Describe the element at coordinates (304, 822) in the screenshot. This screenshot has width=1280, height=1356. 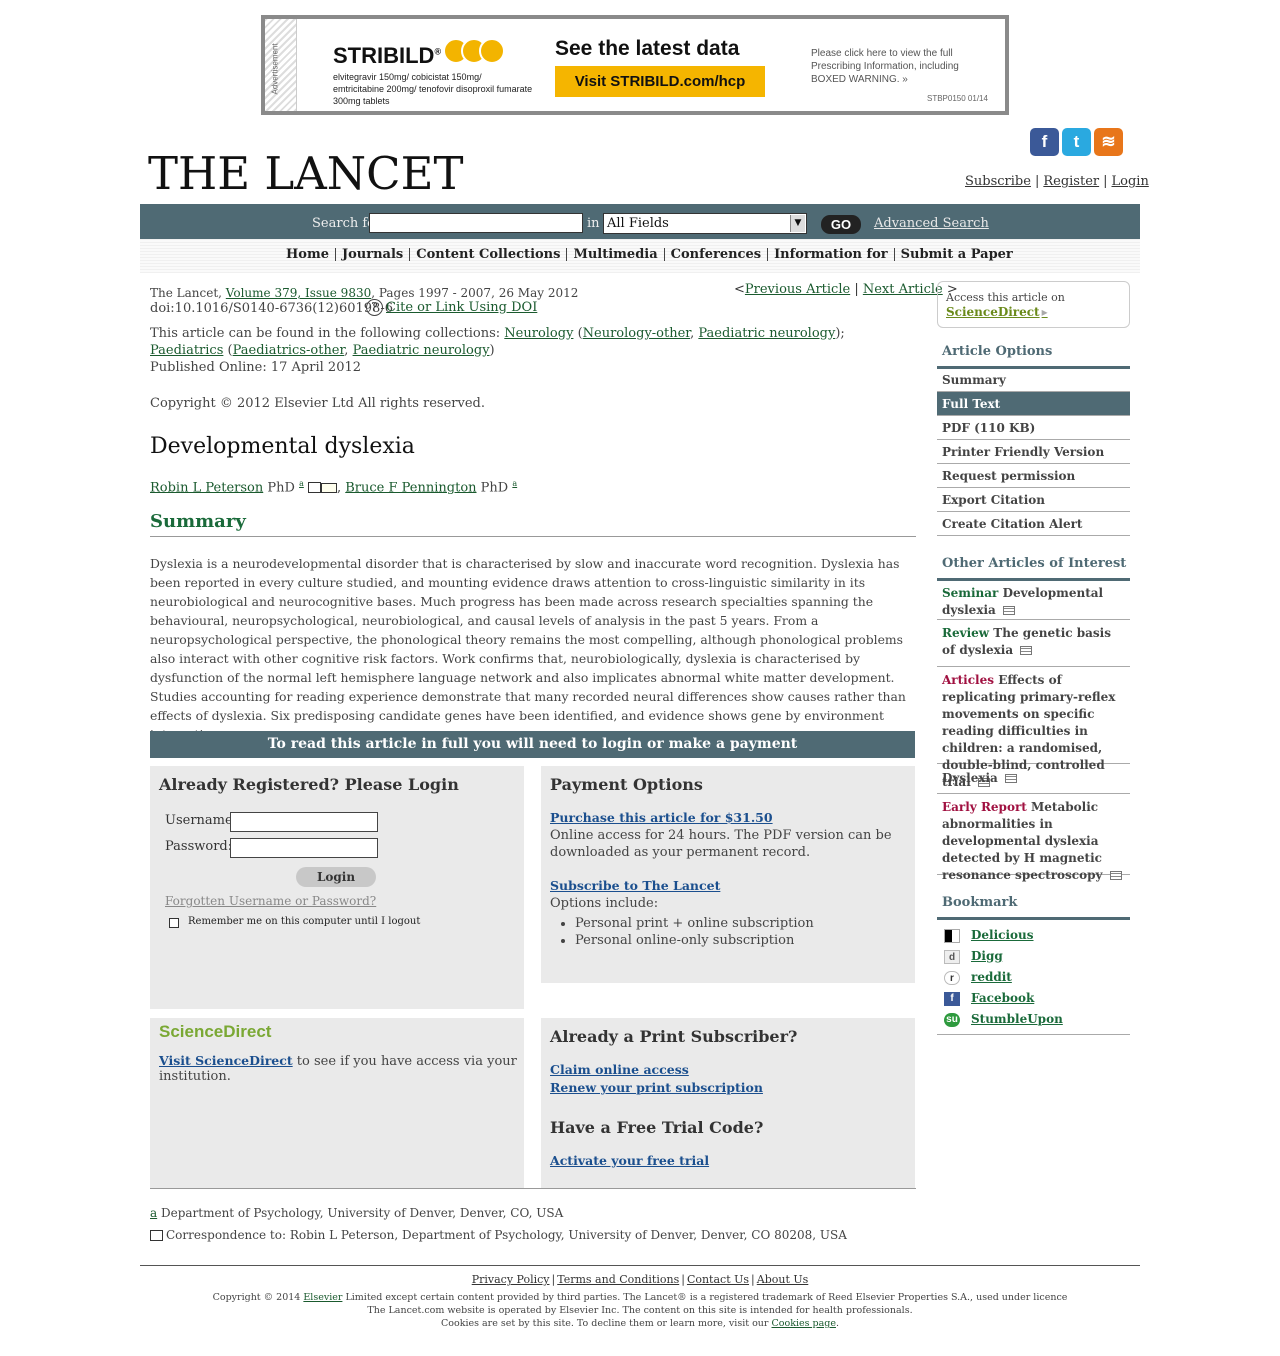
I see `username-input` at that location.